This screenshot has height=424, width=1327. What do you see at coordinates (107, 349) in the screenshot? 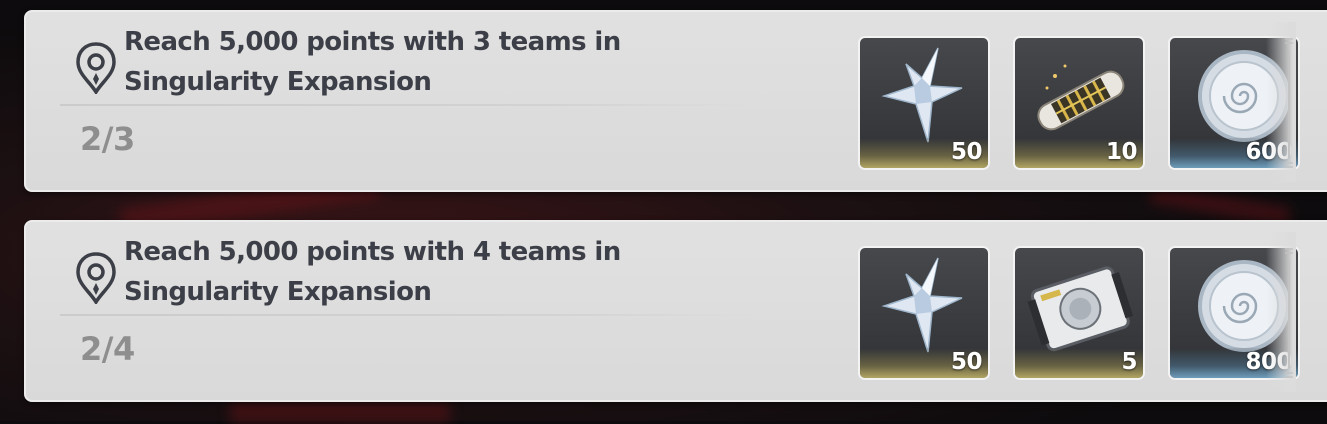
I see `mission-progress: 2/4` at bounding box center [107, 349].